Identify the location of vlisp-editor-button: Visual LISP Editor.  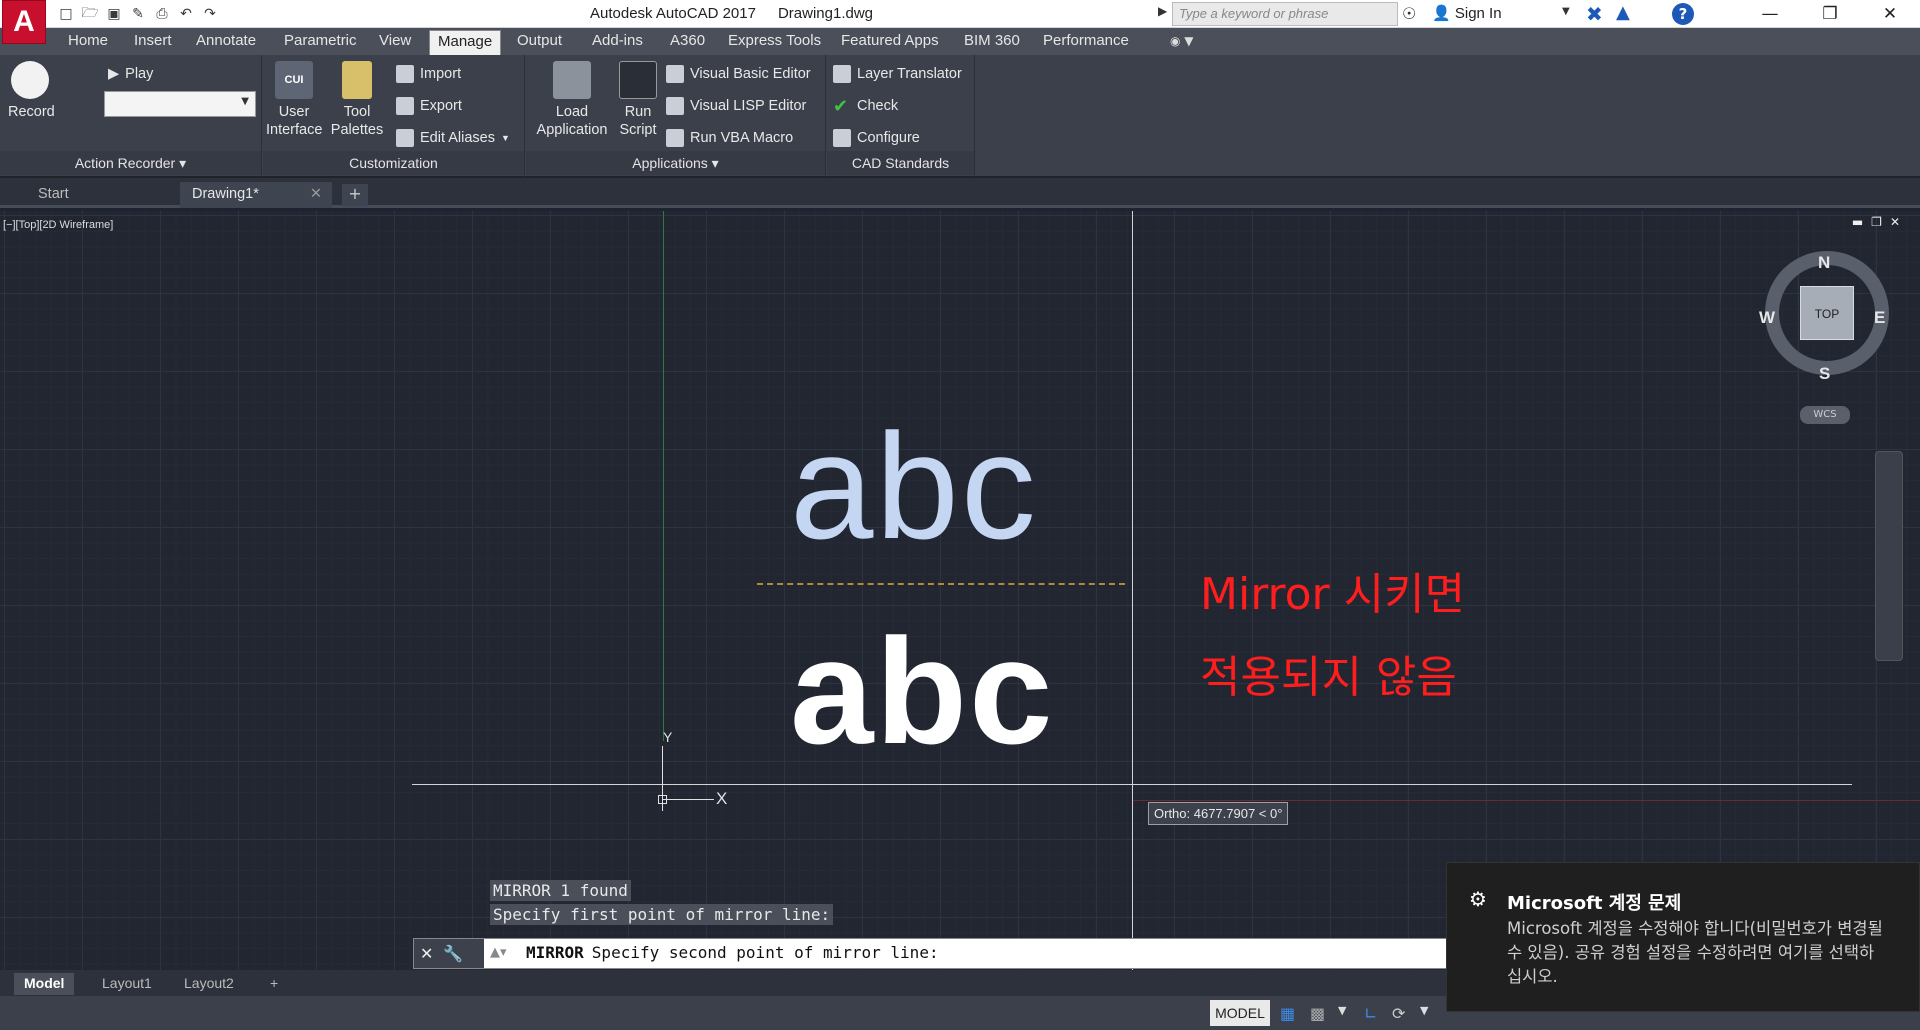
(736, 106).